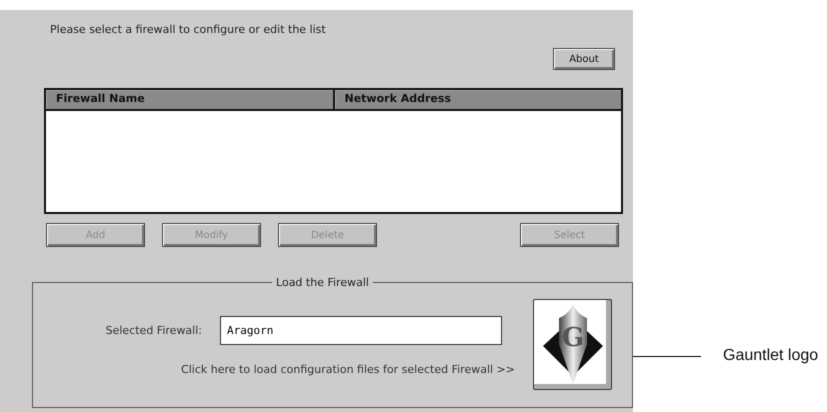 This screenshot has height=412, width=827. Describe the element at coordinates (584, 59) in the screenshot. I see `about-button: About` at that location.